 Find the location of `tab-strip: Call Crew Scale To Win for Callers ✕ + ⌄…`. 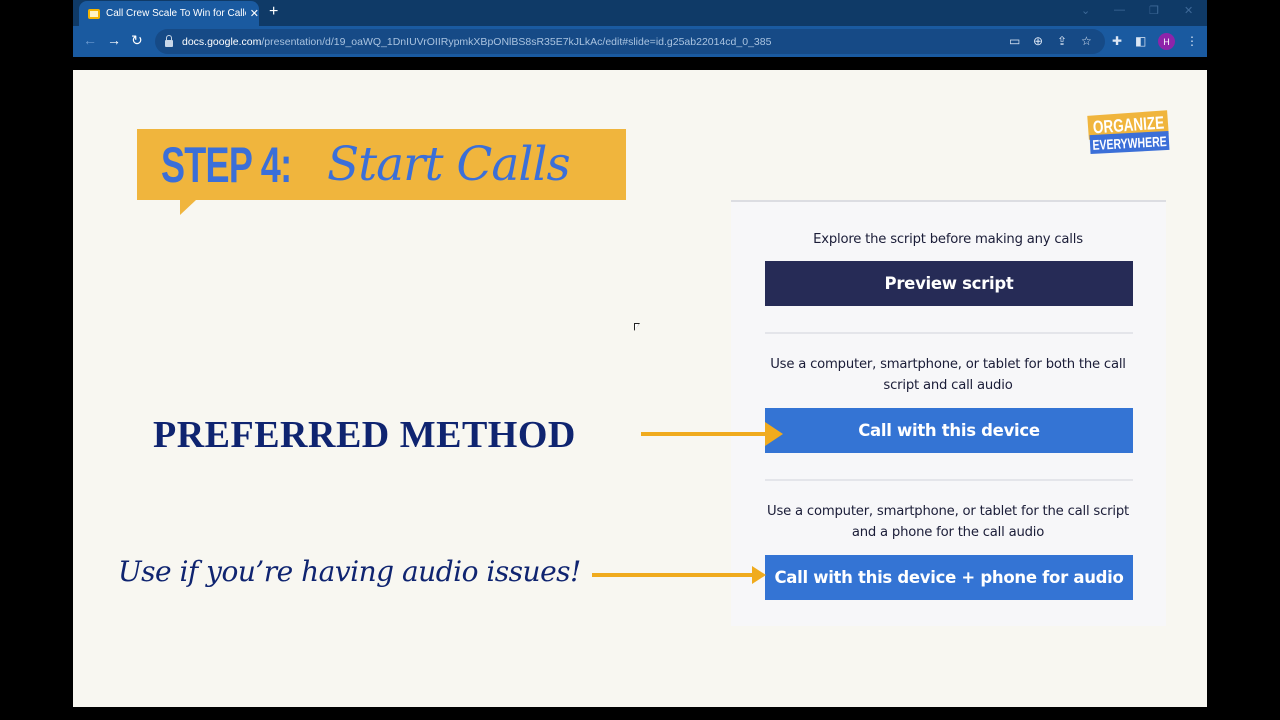

tab-strip: Call Crew Scale To Win for Callers ✕ + ⌄… is located at coordinates (640, 13).